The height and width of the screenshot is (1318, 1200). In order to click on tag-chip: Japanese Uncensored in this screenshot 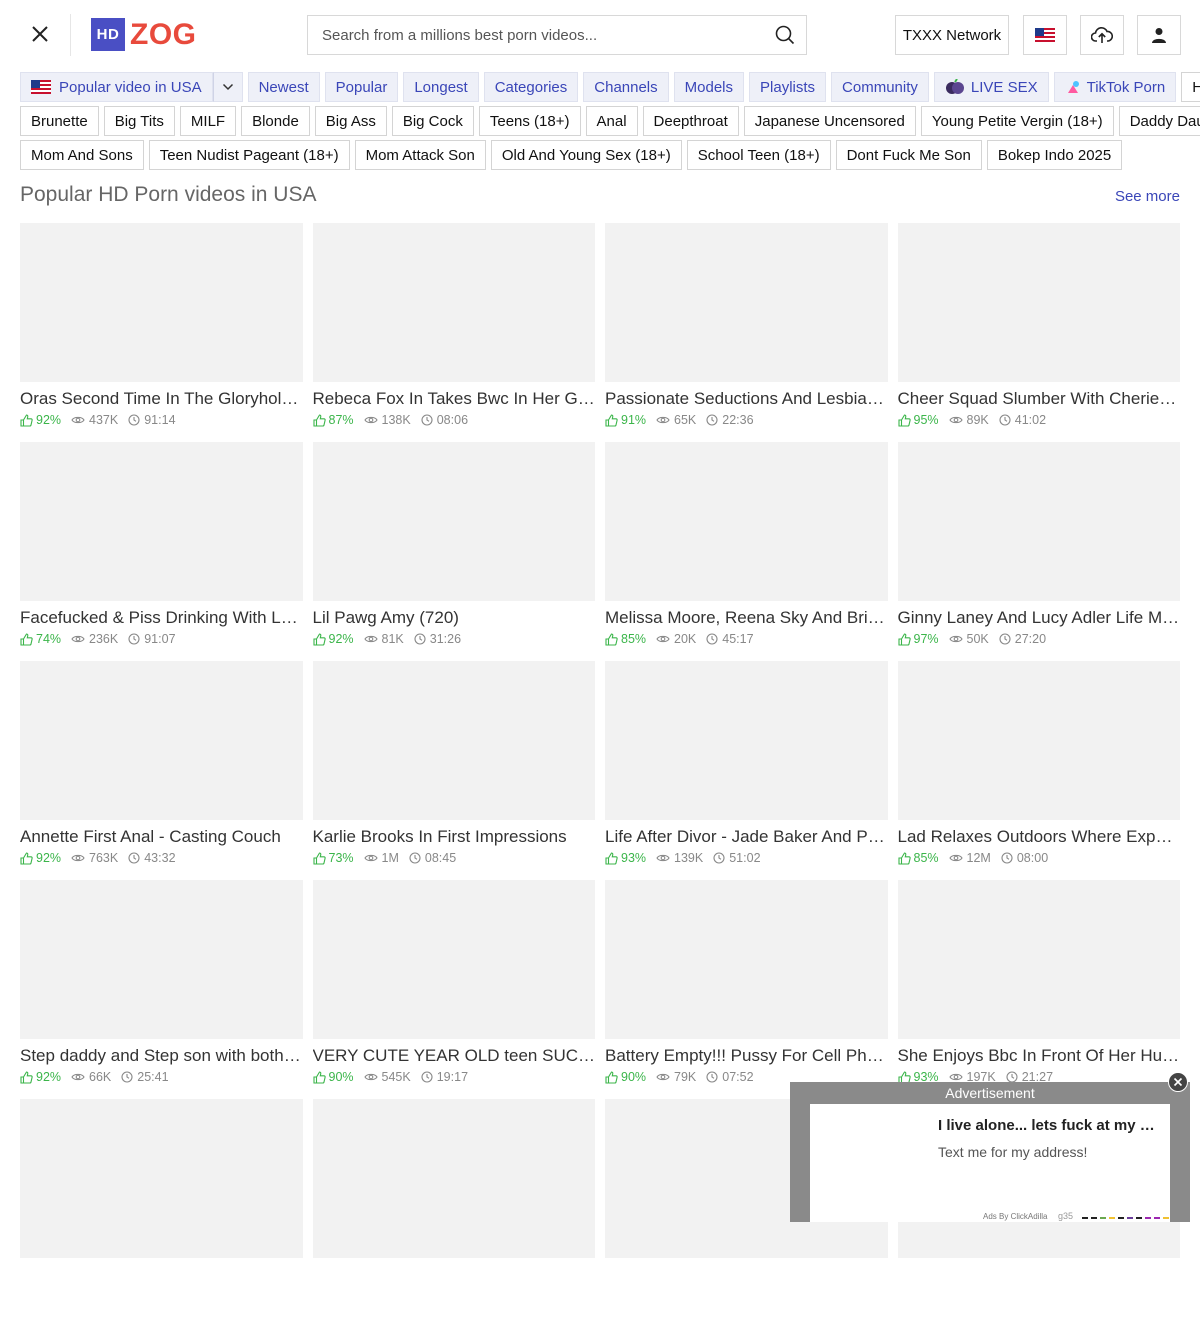, I will do `click(829, 121)`.